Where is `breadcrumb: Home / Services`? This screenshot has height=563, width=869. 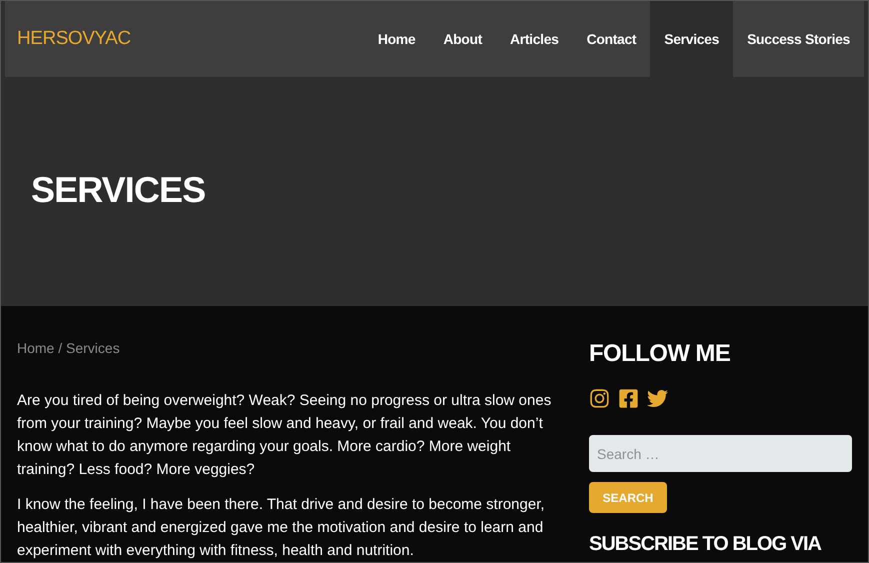
breadcrumb: Home / Services is located at coordinates (69, 348).